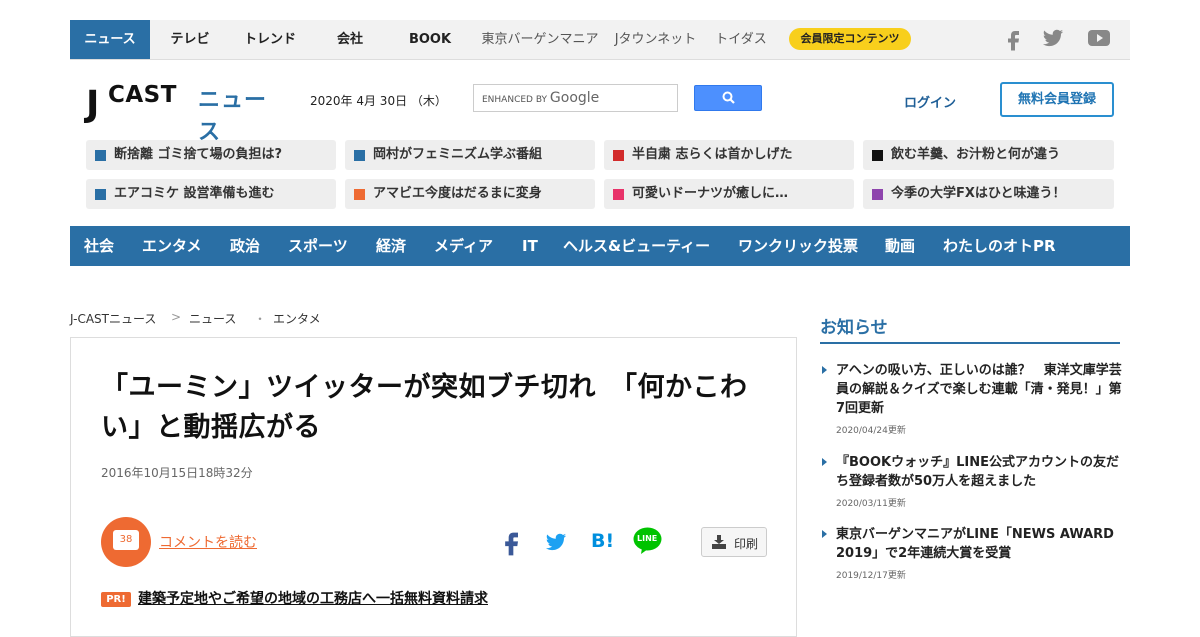 This screenshot has height=637, width=1200. I want to click on top-nav-item-news: ニュース, so click(110, 39).